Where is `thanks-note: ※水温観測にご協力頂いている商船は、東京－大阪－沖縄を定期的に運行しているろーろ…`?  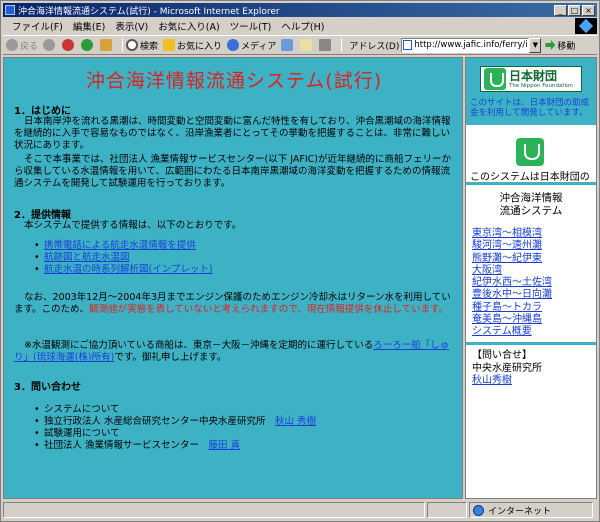 thanks-note: ※水温観測にご協力頂いている商船は、東京－大阪－沖縄を定期的に運行しているろーろ… is located at coordinates (232, 351).